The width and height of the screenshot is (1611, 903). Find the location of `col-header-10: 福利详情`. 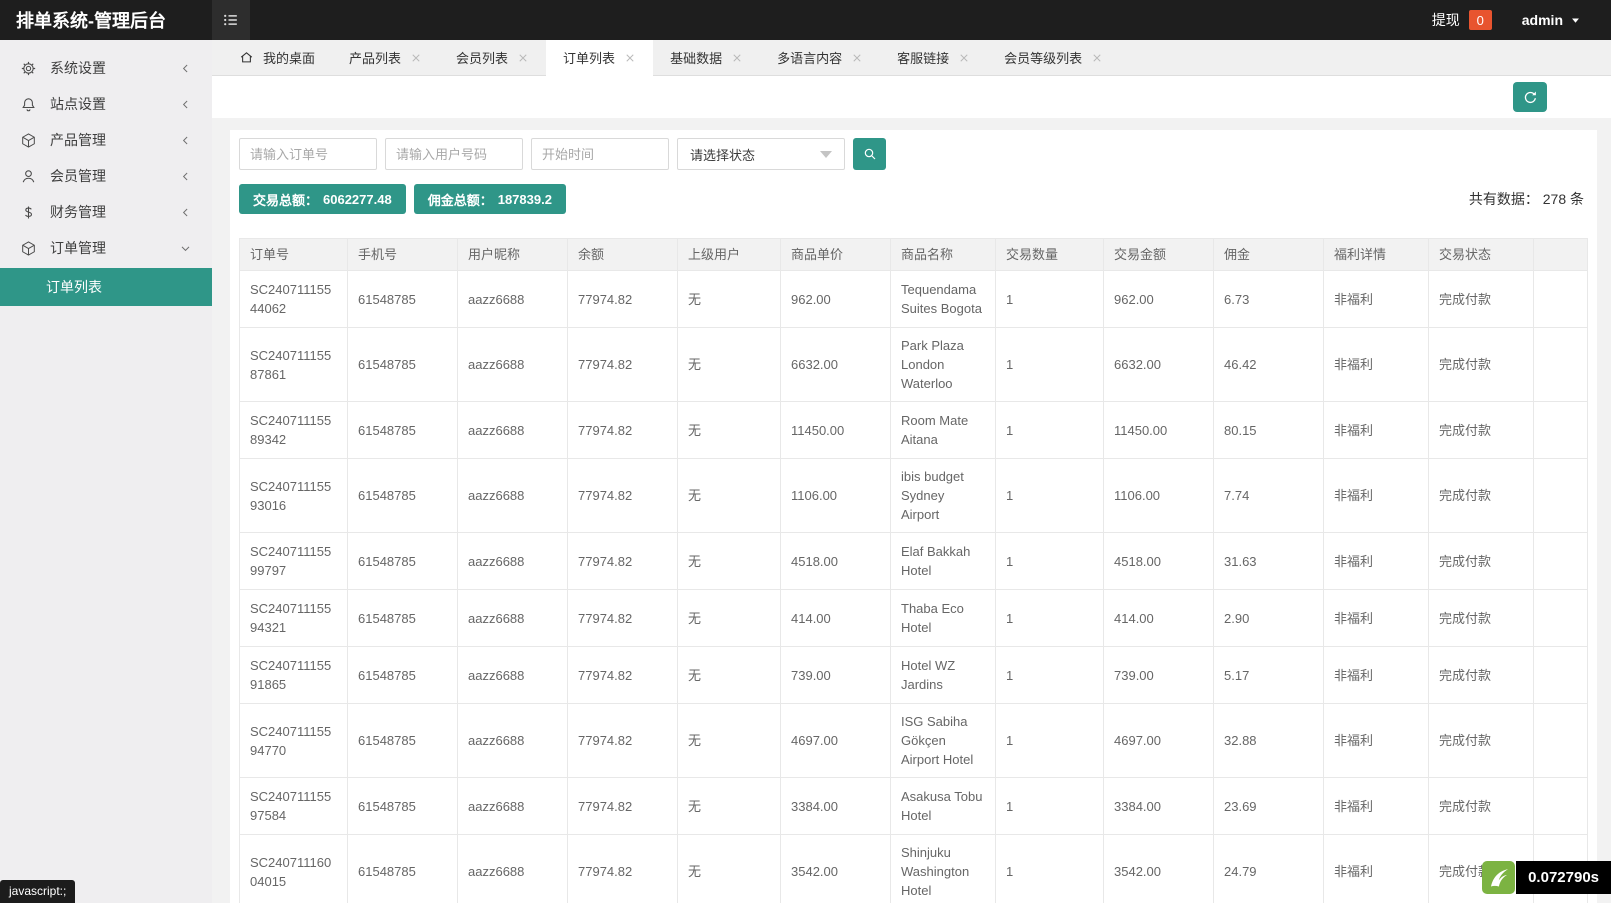

col-header-10: 福利详情 is located at coordinates (1376, 254).